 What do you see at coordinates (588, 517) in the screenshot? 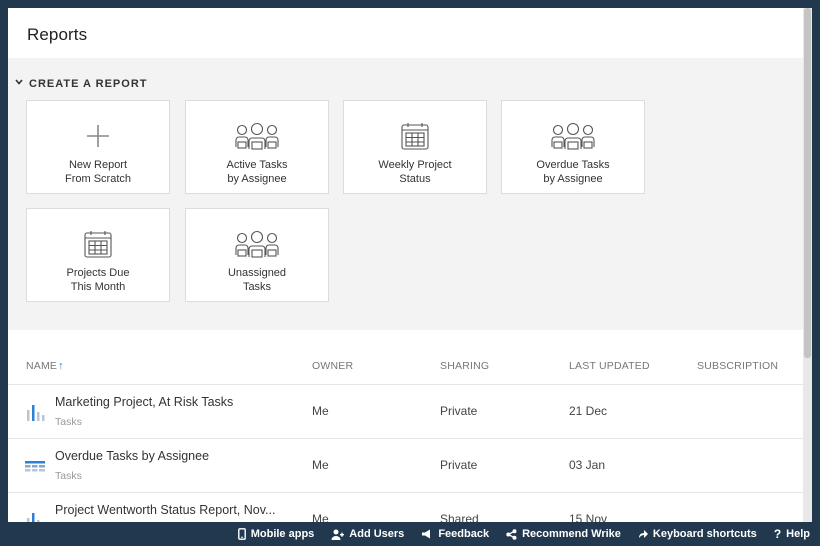
I see `report-updated: 15 Nov` at bounding box center [588, 517].